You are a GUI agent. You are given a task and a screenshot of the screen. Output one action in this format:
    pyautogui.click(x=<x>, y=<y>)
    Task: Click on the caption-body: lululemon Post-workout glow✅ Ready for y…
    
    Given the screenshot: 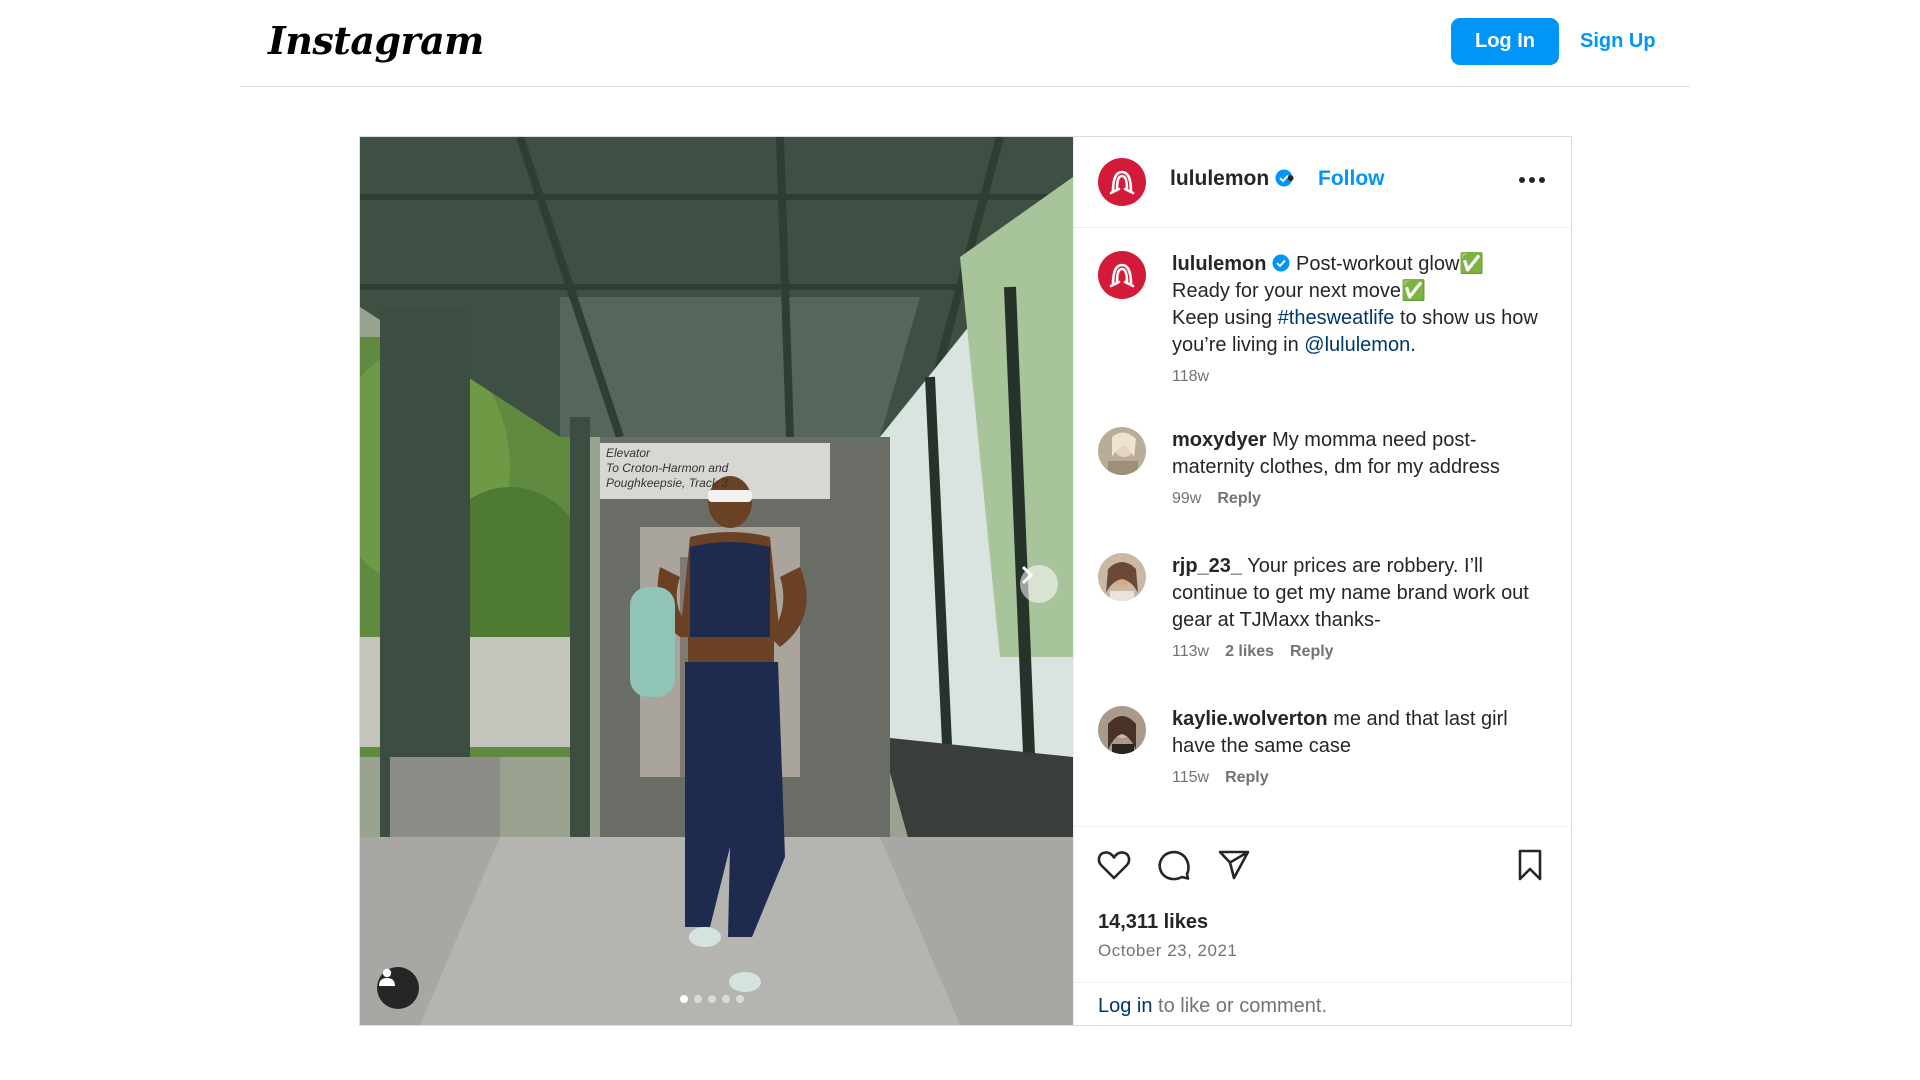 What is the action you would take?
    pyautogui.click(x=1360, y=319)
    